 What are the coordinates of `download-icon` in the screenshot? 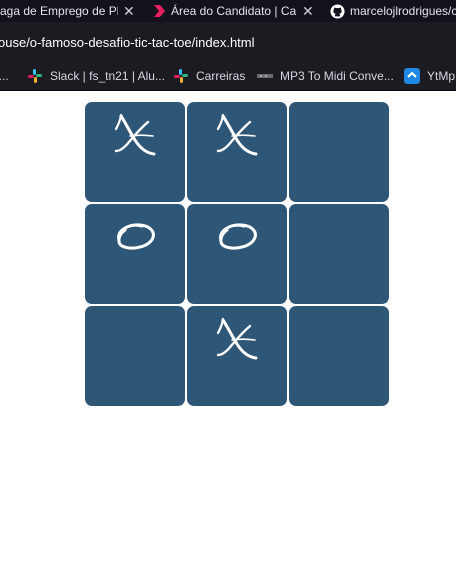 It's located at (412, 76).